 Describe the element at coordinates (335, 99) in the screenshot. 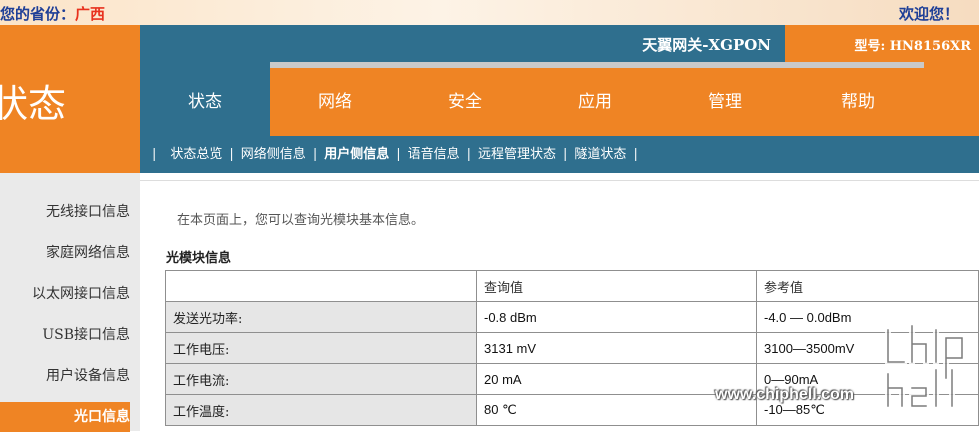

I see `tab-network: 网络` at that location.